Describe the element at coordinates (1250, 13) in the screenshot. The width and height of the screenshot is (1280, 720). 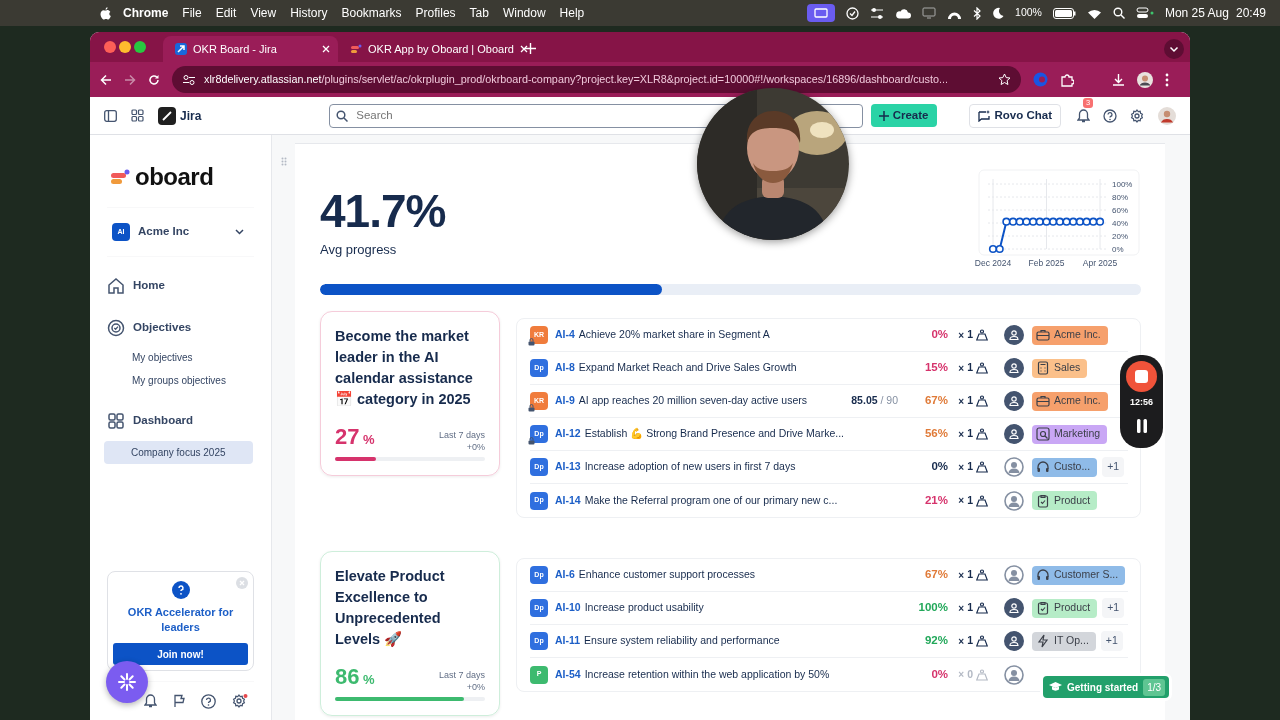
I see `menubar-time: 20:49` at that location.